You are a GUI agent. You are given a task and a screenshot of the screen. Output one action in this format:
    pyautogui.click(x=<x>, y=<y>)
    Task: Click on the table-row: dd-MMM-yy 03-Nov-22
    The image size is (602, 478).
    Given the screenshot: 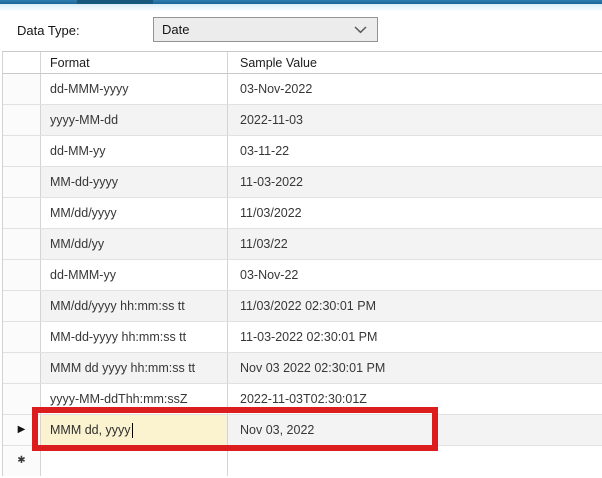 What is the action you would take?
    pyautogui.click(x=302, y=275)
    